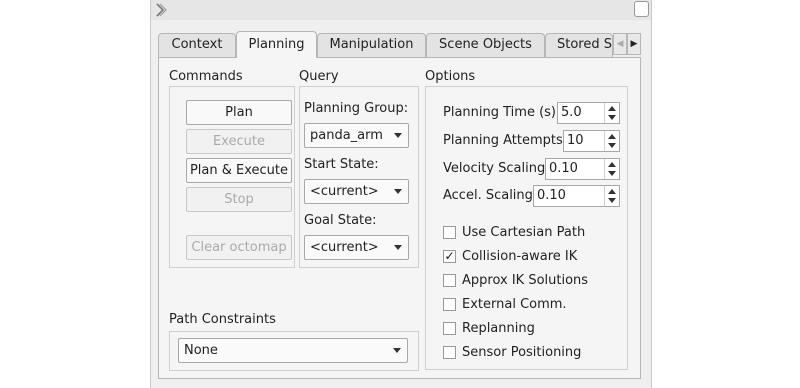 The width and height of the screenshot is (800, 388). What do you see at coordinates (525, 280) in the screenshot?
I see `checkbox-label: Approx IK Solutions` at bounding box center [525, 280].